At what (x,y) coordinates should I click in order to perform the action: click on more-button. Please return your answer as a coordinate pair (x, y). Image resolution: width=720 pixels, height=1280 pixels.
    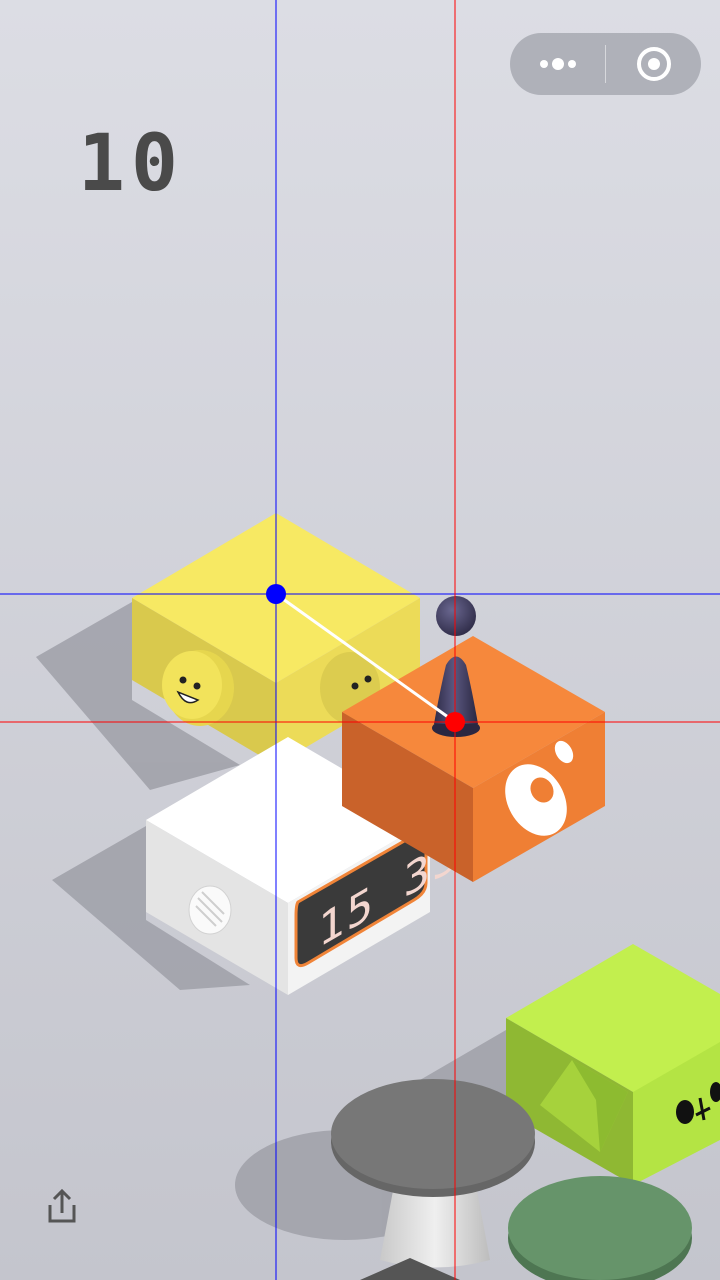
    Looking at the image, I should click on (557, 64).